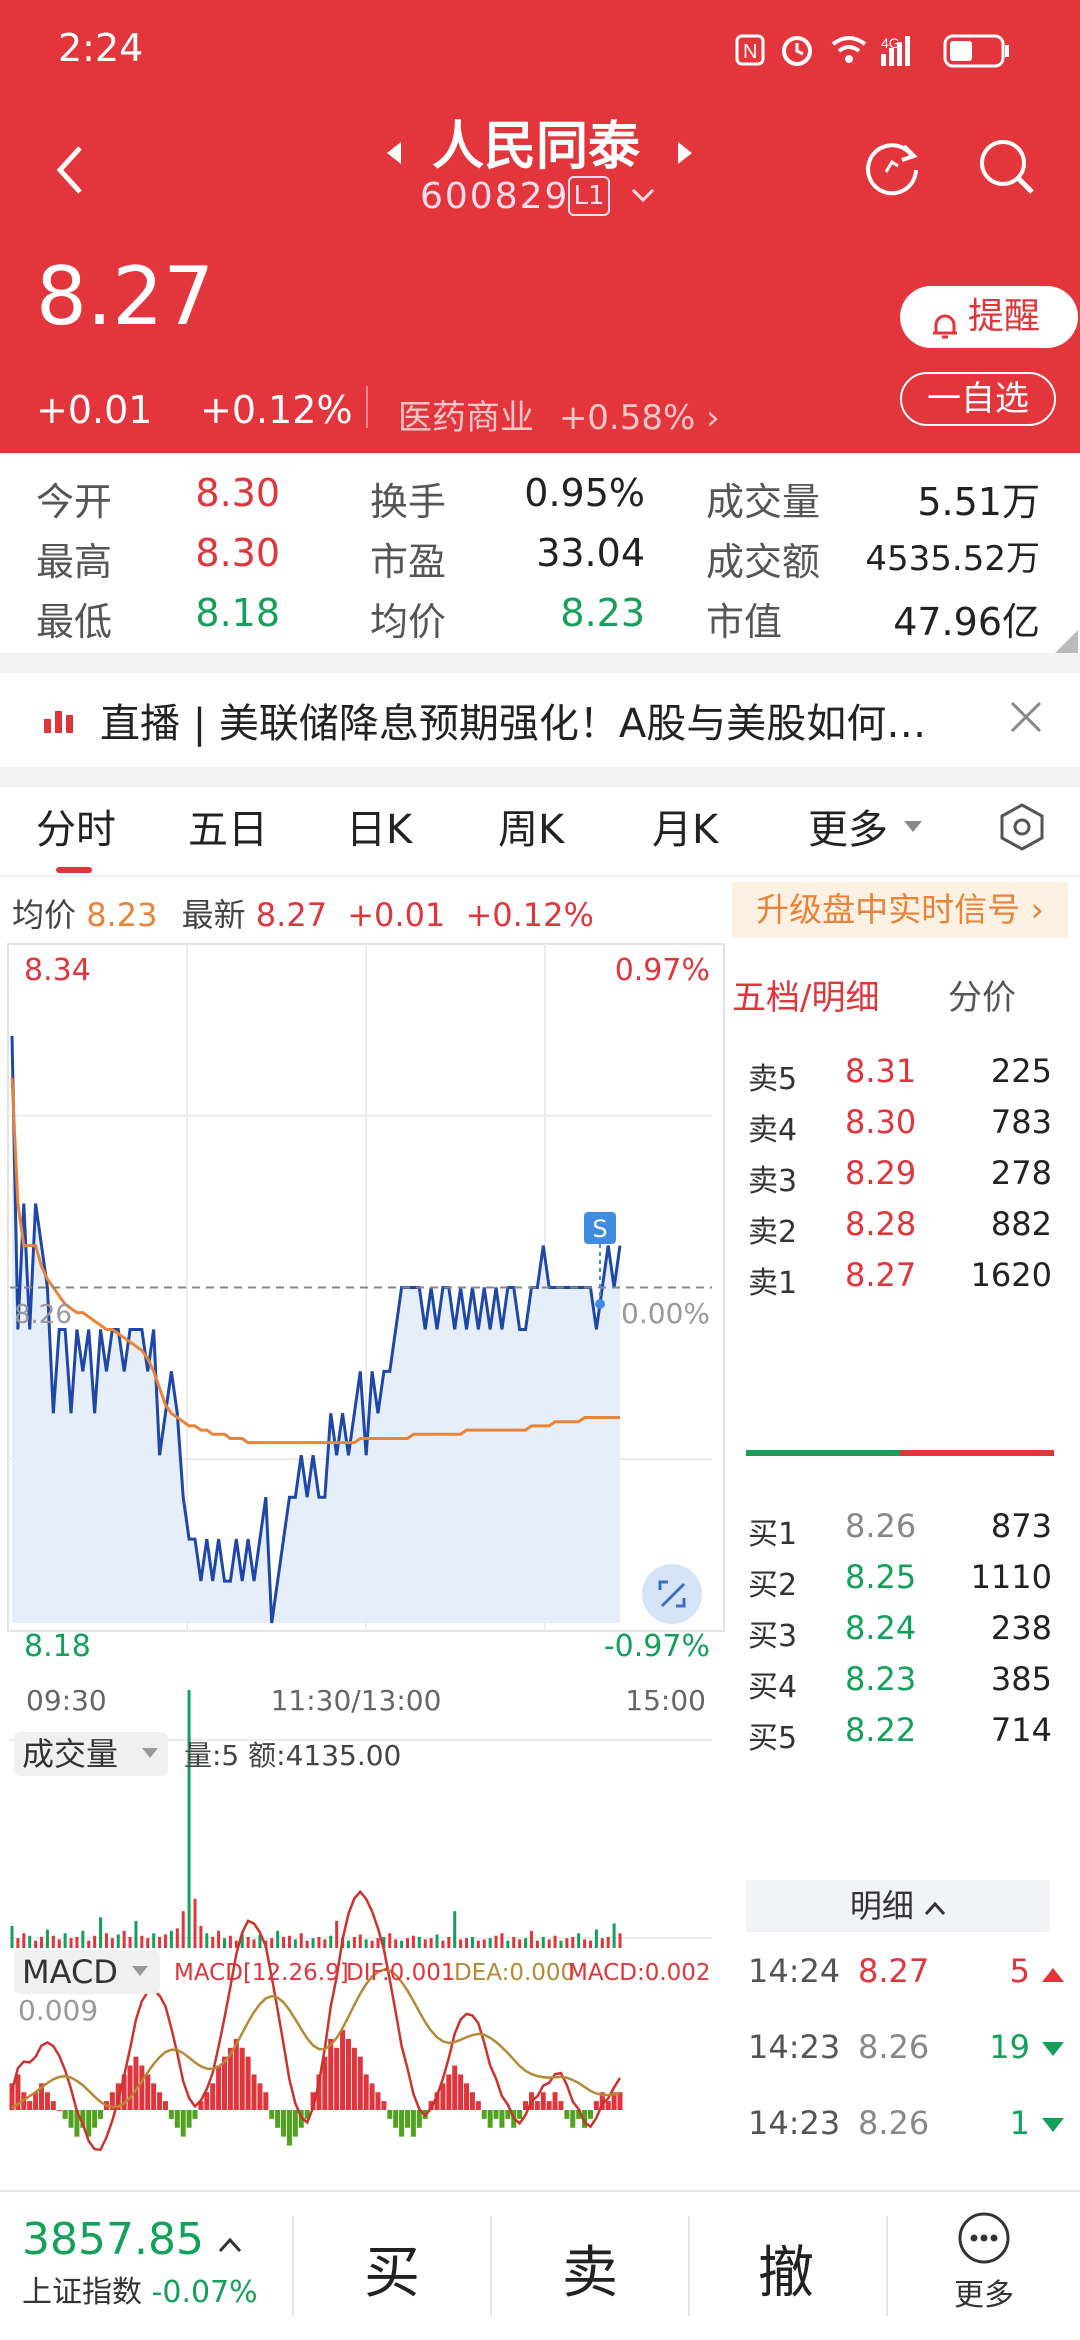  I want to click on divider, so click(293, 2266).